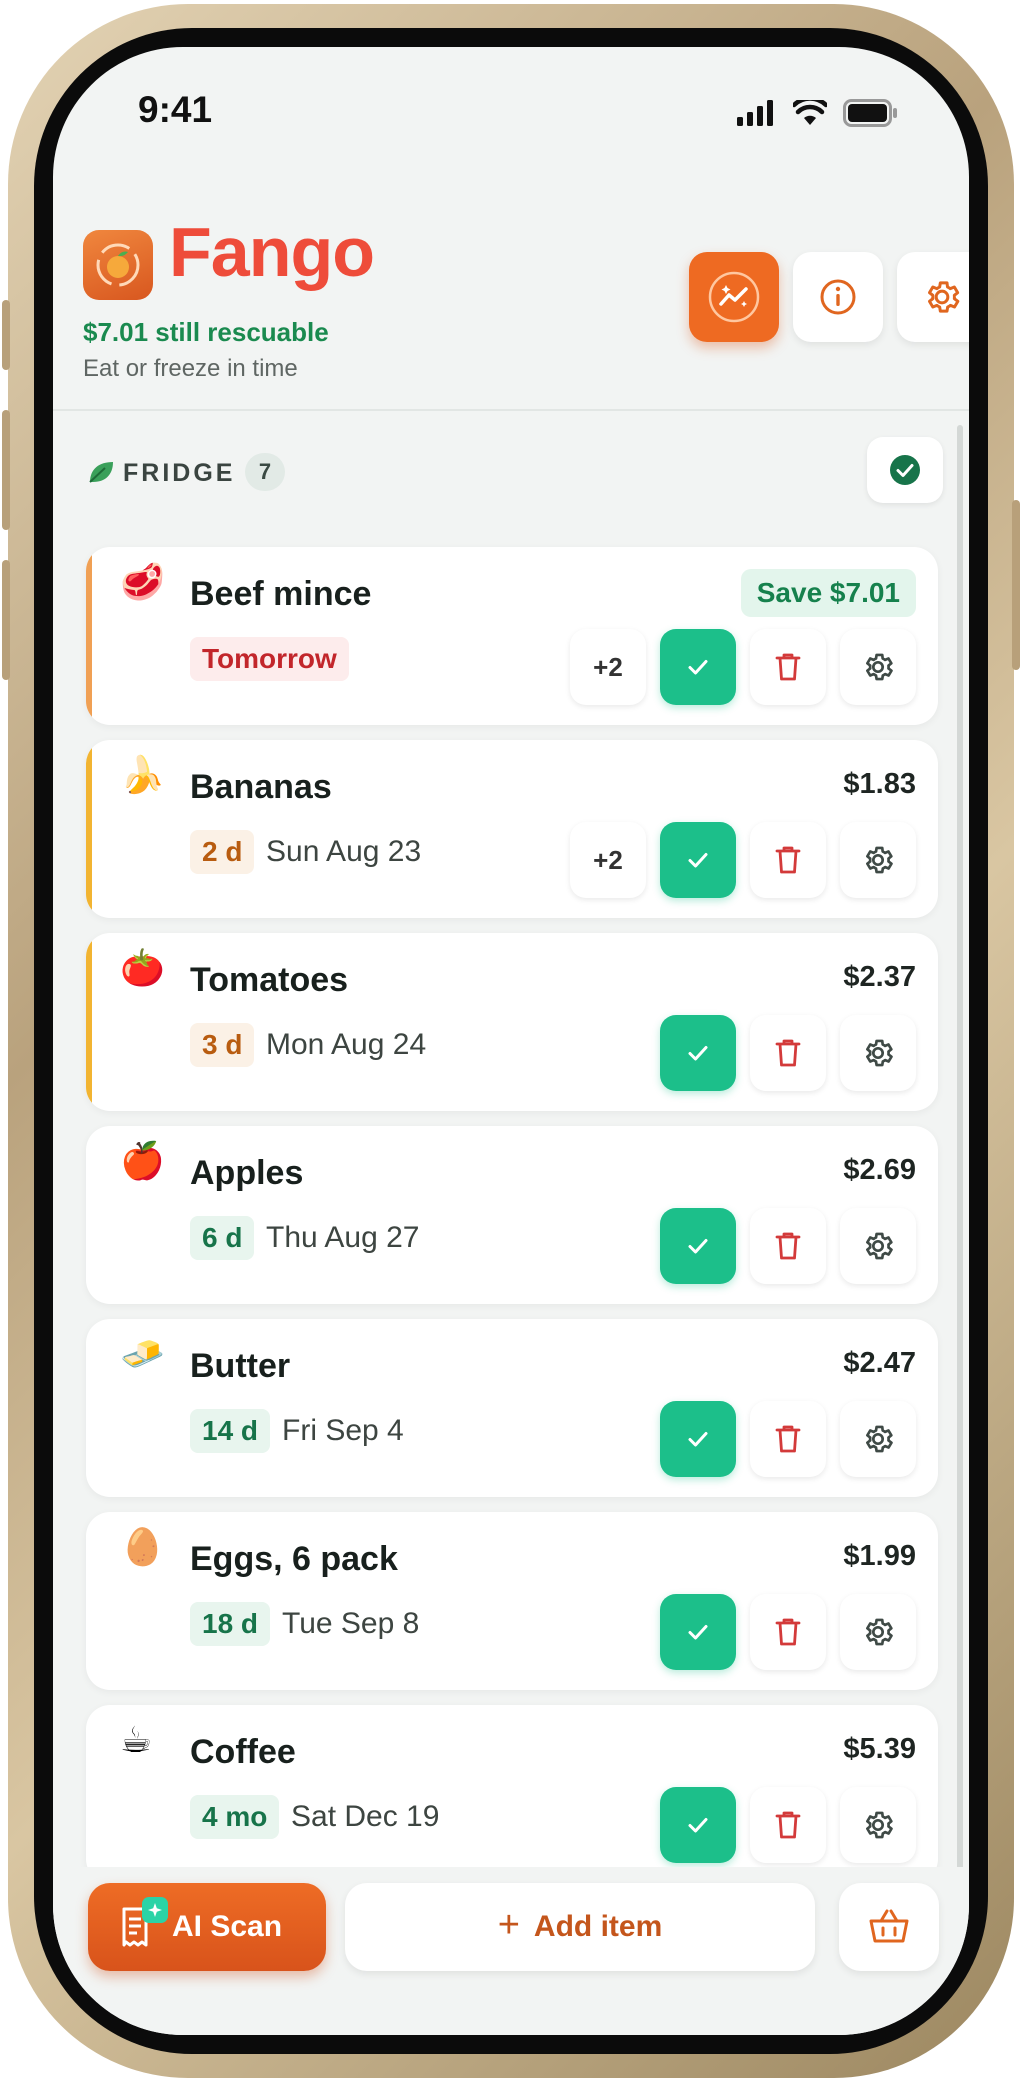  I want to click on app-title: Fango, so click(272, 252).